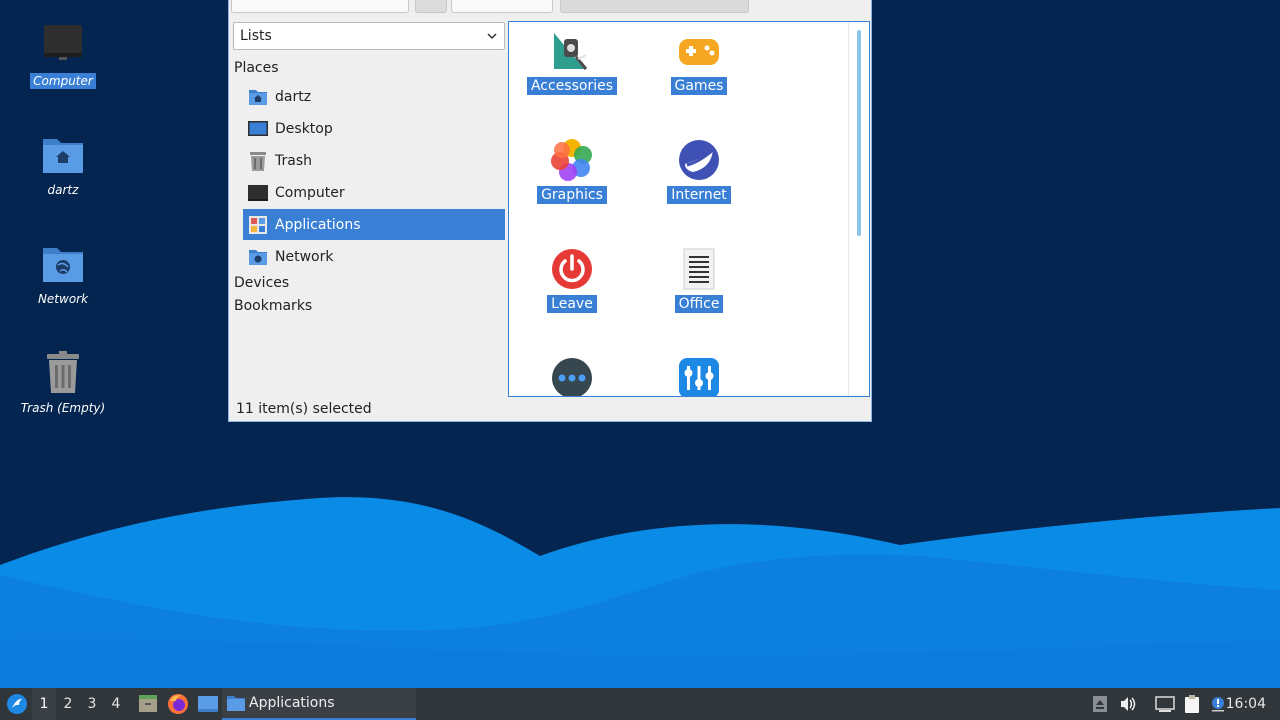 The width and height of the screenshot is (1280, 720). I want to click on network-icon, so click(1165, 704).